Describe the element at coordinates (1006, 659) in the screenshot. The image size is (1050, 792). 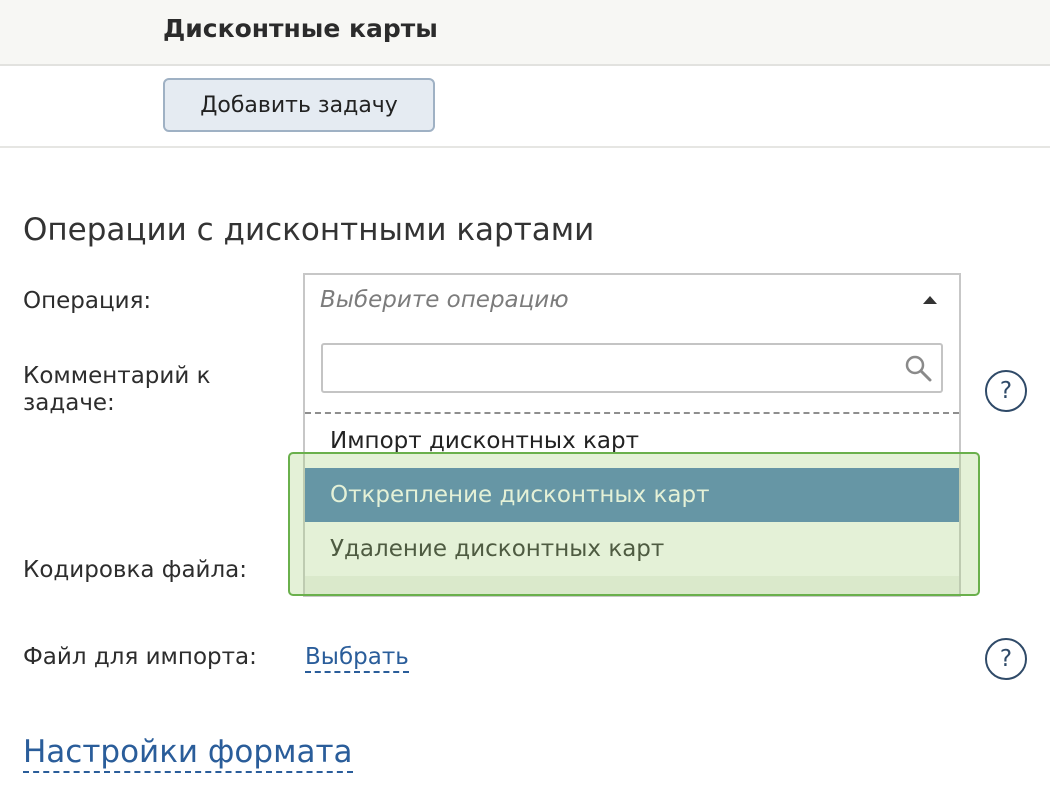
I see `file-help-icon: ?` at that location.